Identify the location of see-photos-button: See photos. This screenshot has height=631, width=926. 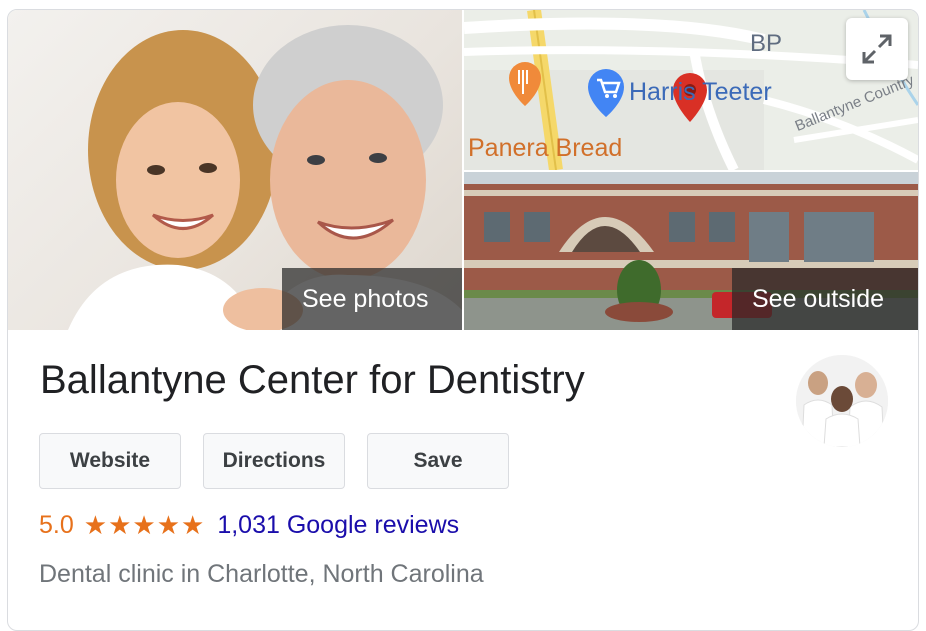
(372, 299).